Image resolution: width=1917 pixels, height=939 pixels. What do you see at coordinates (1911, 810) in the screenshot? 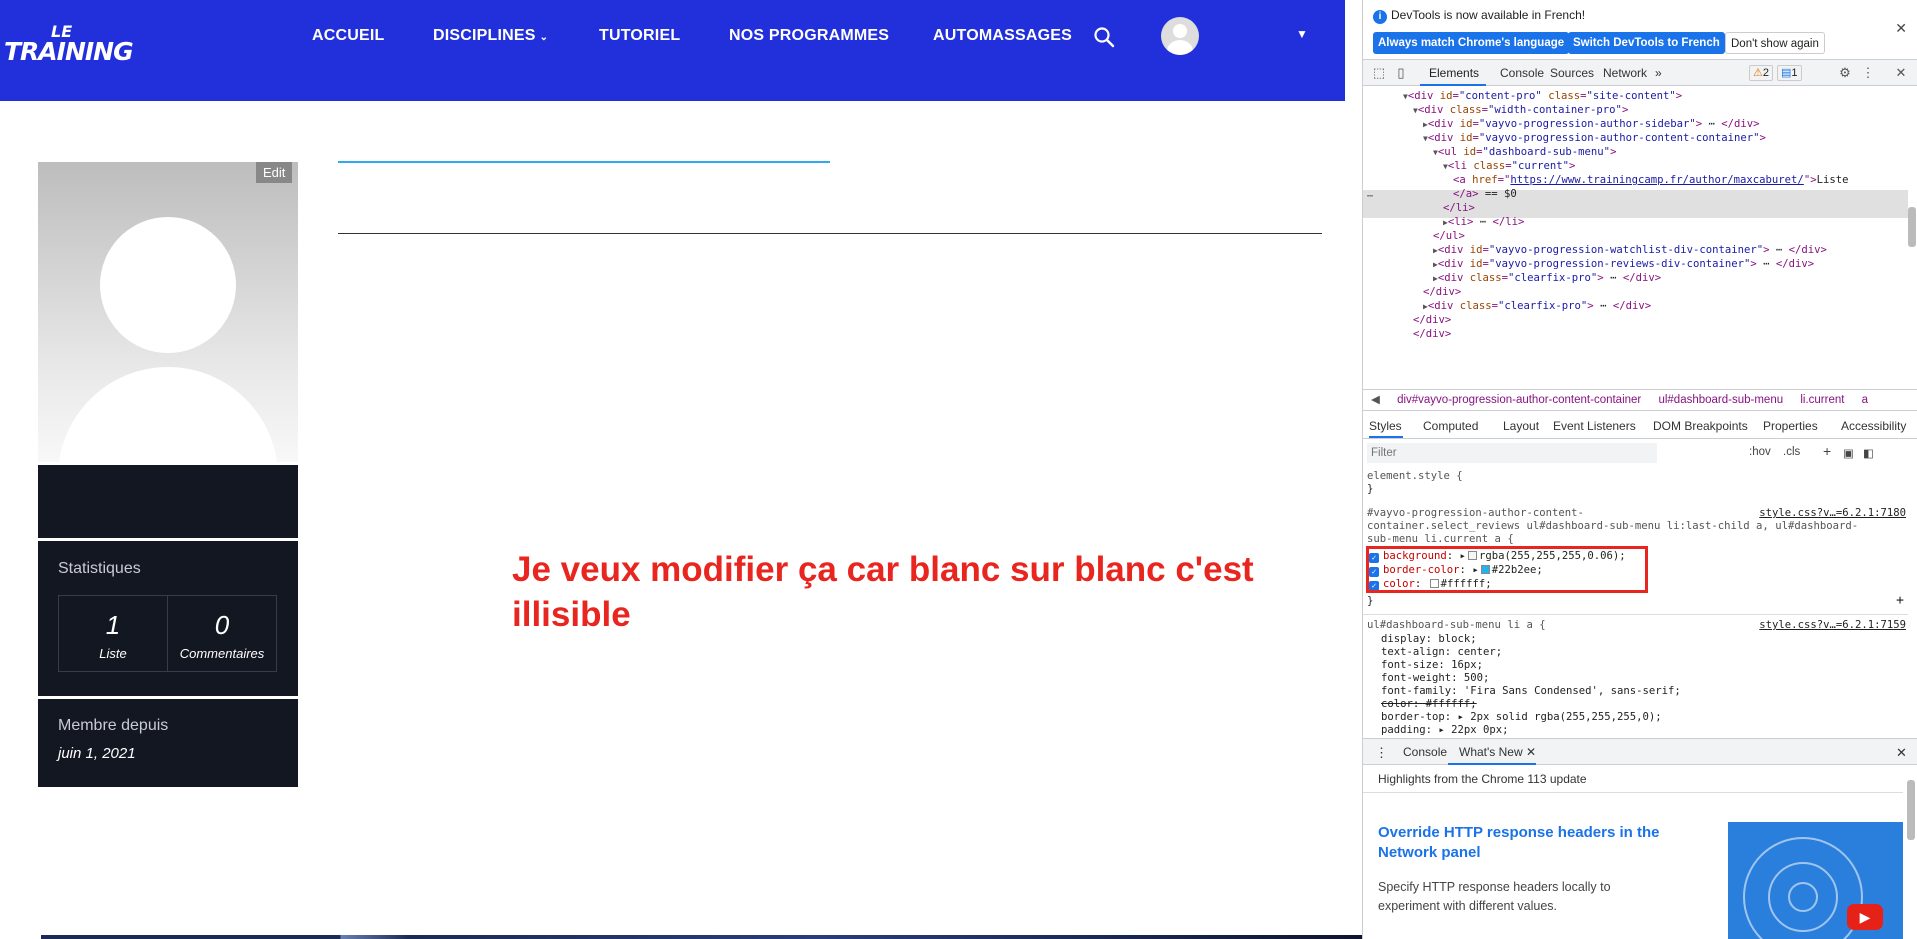
I see `drawer-scrollbar` at bounding box center [1911, 810].